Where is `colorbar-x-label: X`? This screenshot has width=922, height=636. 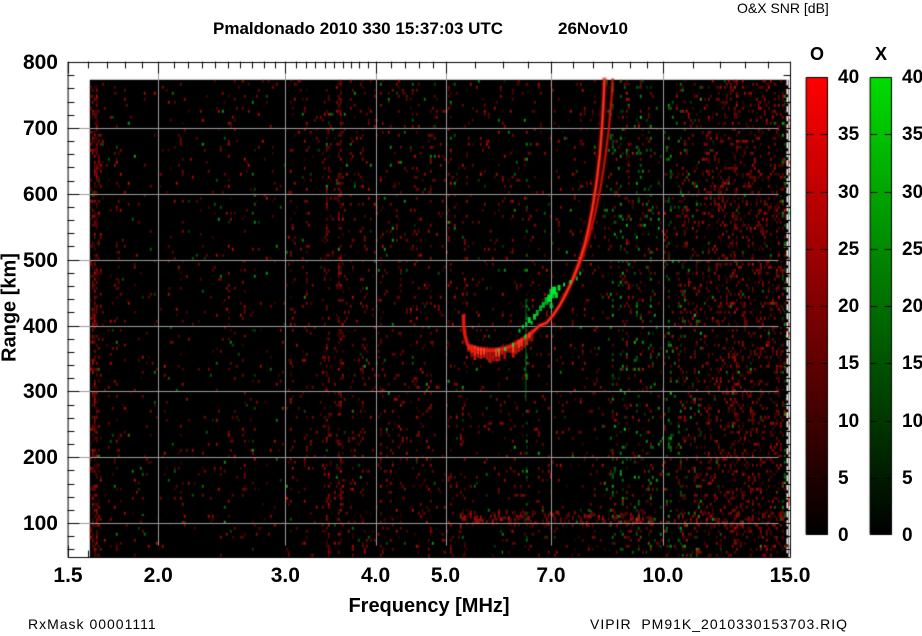 colorbar-x-label: X is located at coordinates (880, 54).